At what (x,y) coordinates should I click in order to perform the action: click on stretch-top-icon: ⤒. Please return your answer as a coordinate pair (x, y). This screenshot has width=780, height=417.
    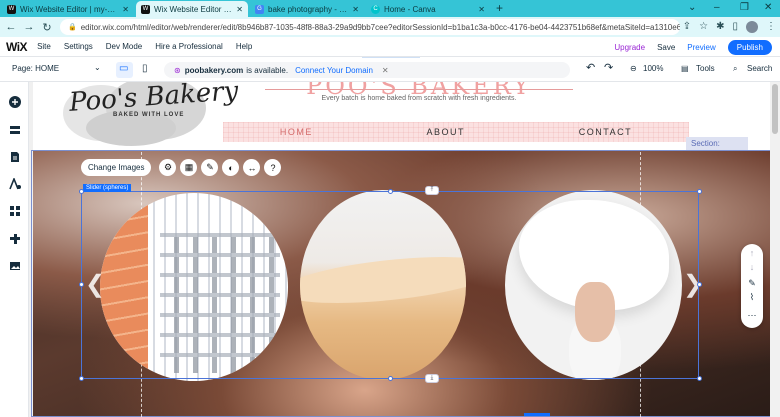
    Looking at the image, I should click on (432, 190).